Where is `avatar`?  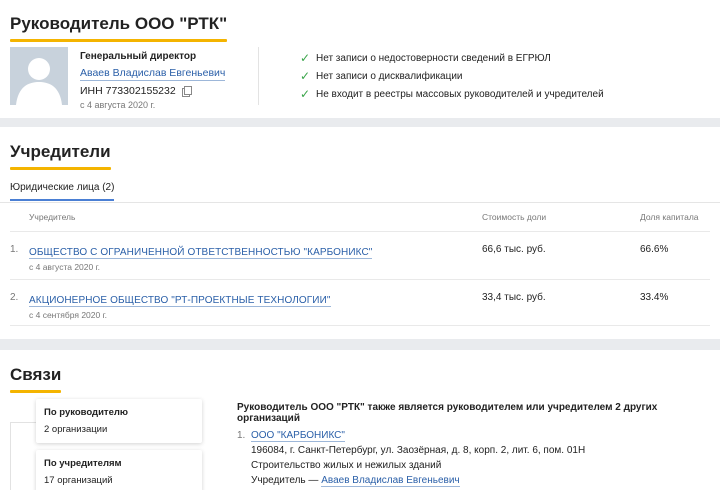 avatar is located at coordinates (39, 76).